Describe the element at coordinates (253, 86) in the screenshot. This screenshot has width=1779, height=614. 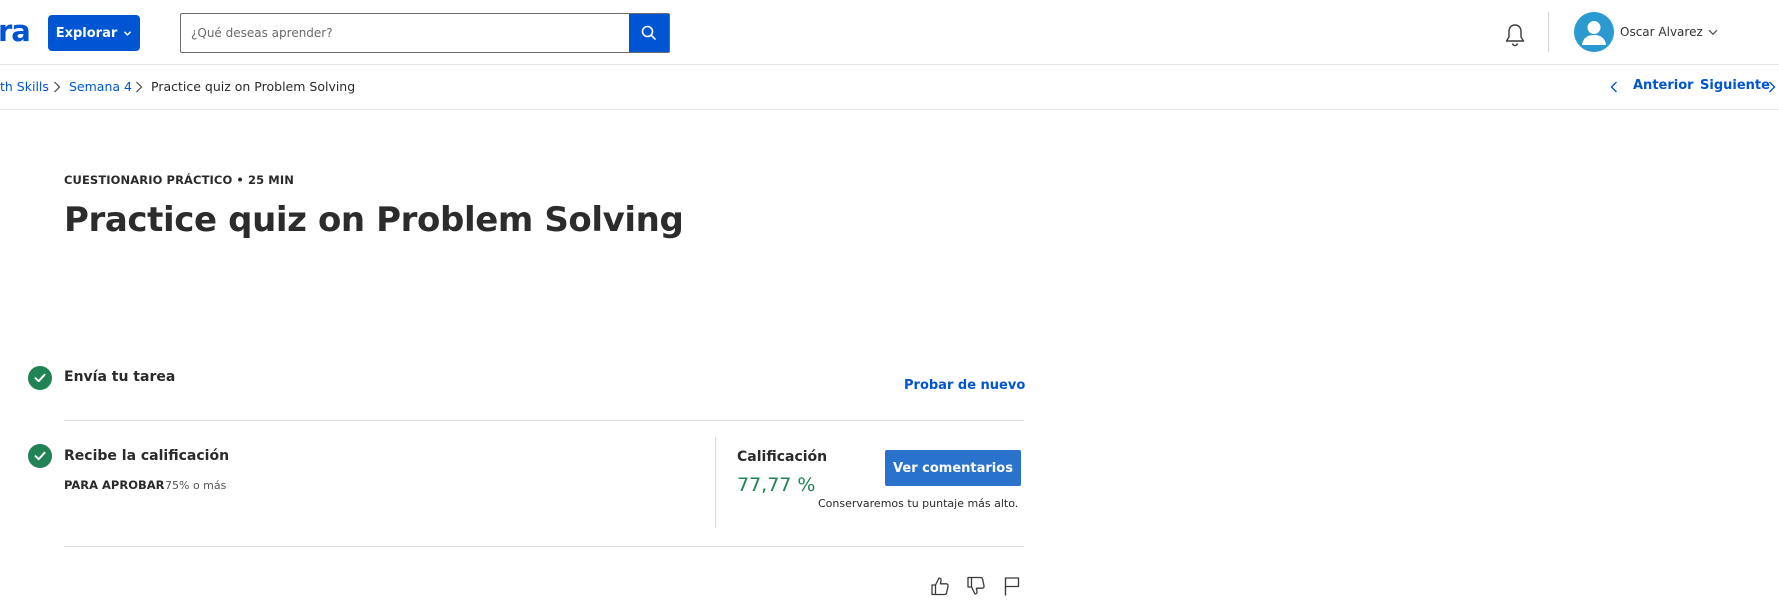
I see `breadcrumb-current: Practice quiz on Problem Solving` at that location.